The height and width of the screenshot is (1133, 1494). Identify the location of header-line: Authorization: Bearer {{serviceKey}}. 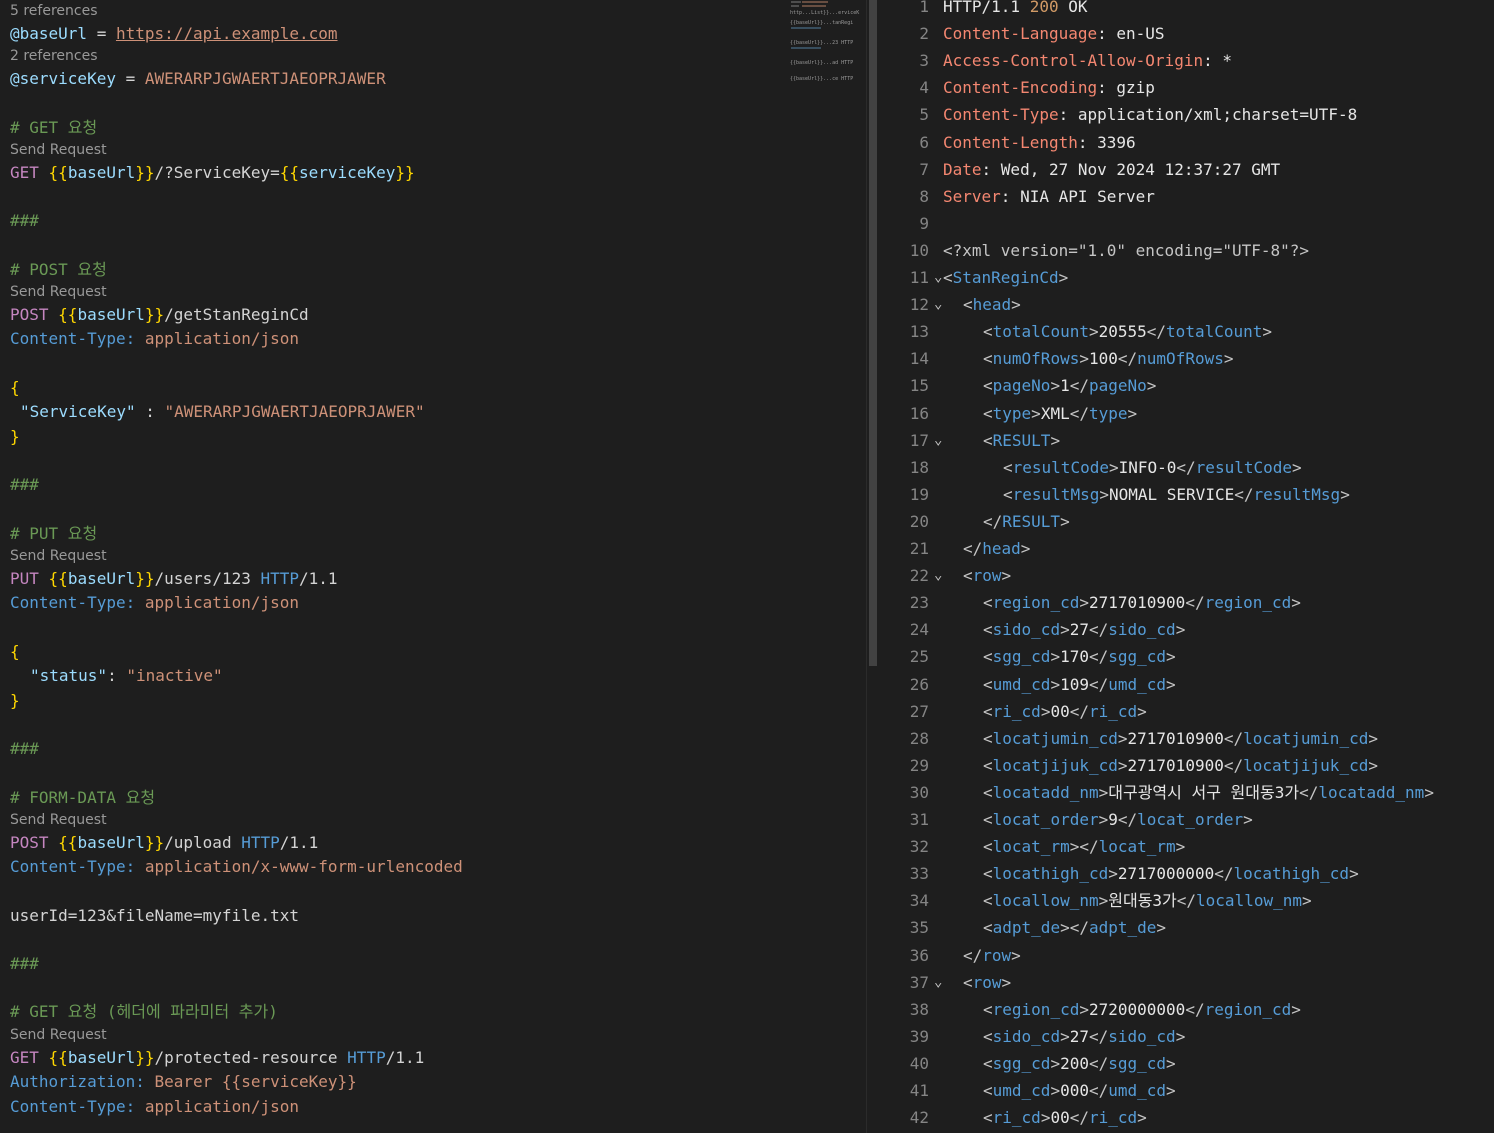
(183, 1082).